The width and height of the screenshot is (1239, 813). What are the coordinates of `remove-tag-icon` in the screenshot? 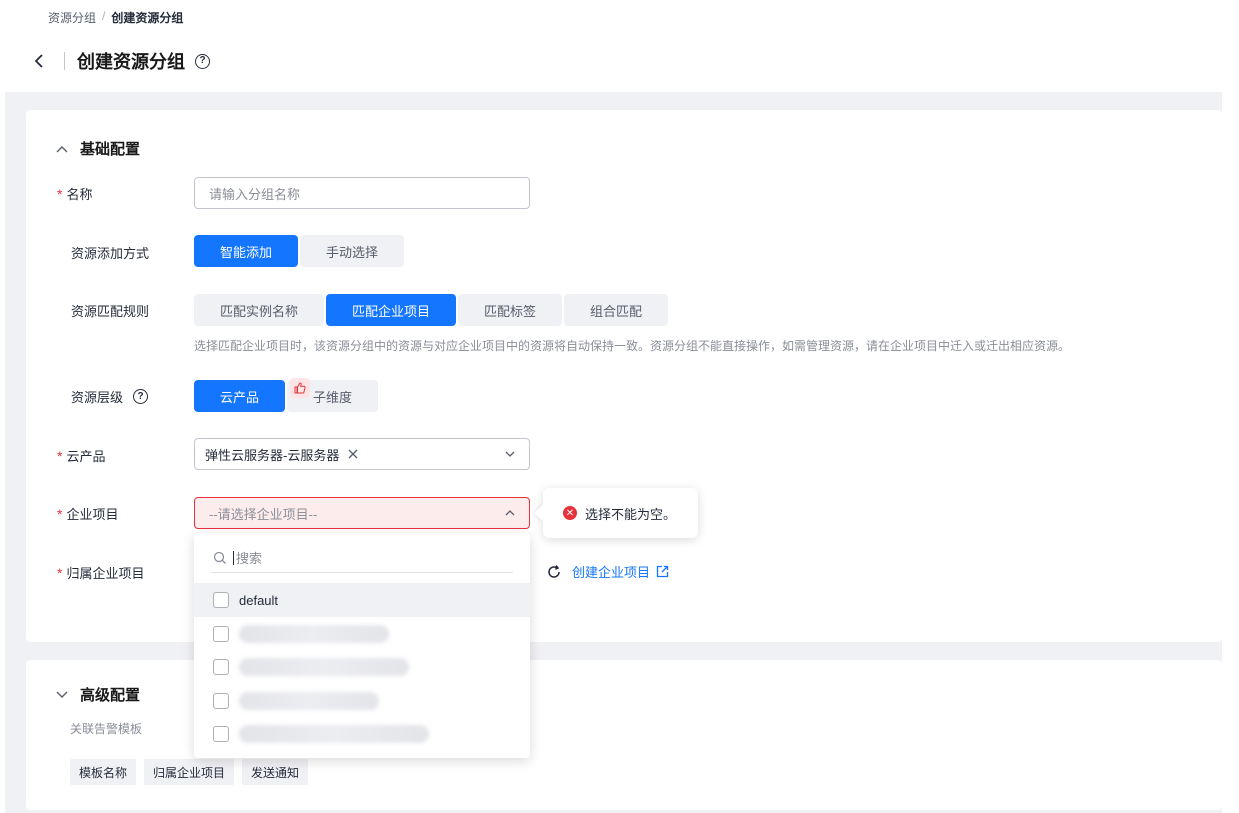 It's located at (353, 454).